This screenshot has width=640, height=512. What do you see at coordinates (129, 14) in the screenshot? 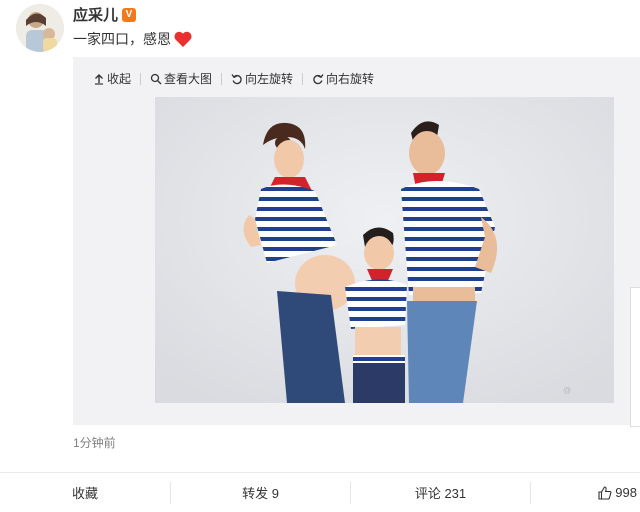
I see `verified-badge-icon: V` at bounding box center [129, 14].